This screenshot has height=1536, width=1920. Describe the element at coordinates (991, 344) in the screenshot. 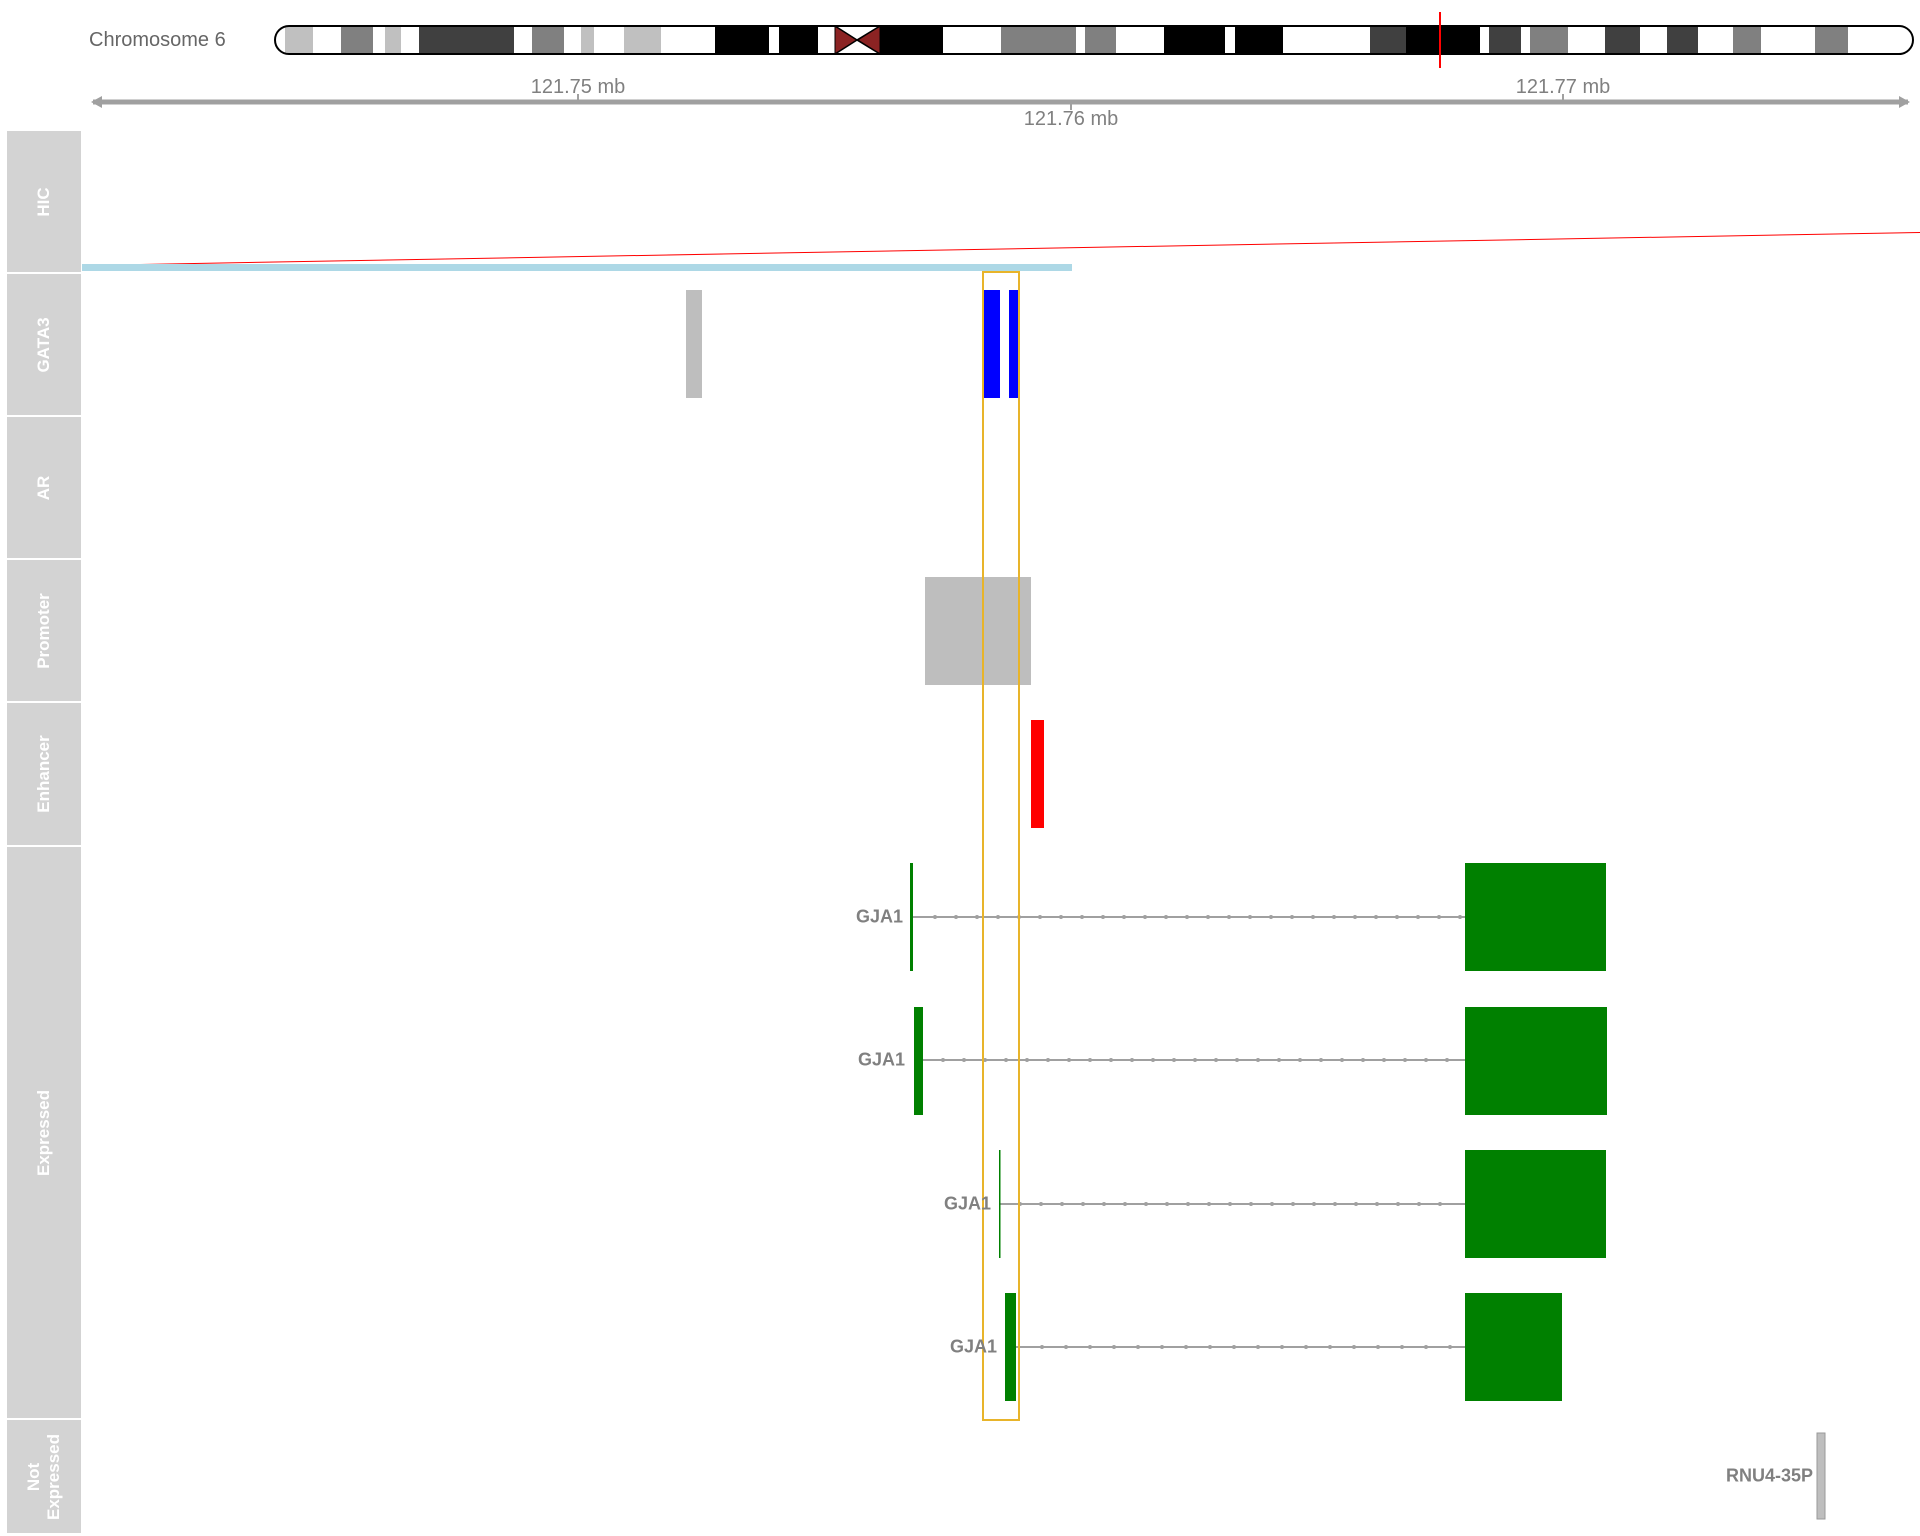

I see `gata3-peak` at that location.